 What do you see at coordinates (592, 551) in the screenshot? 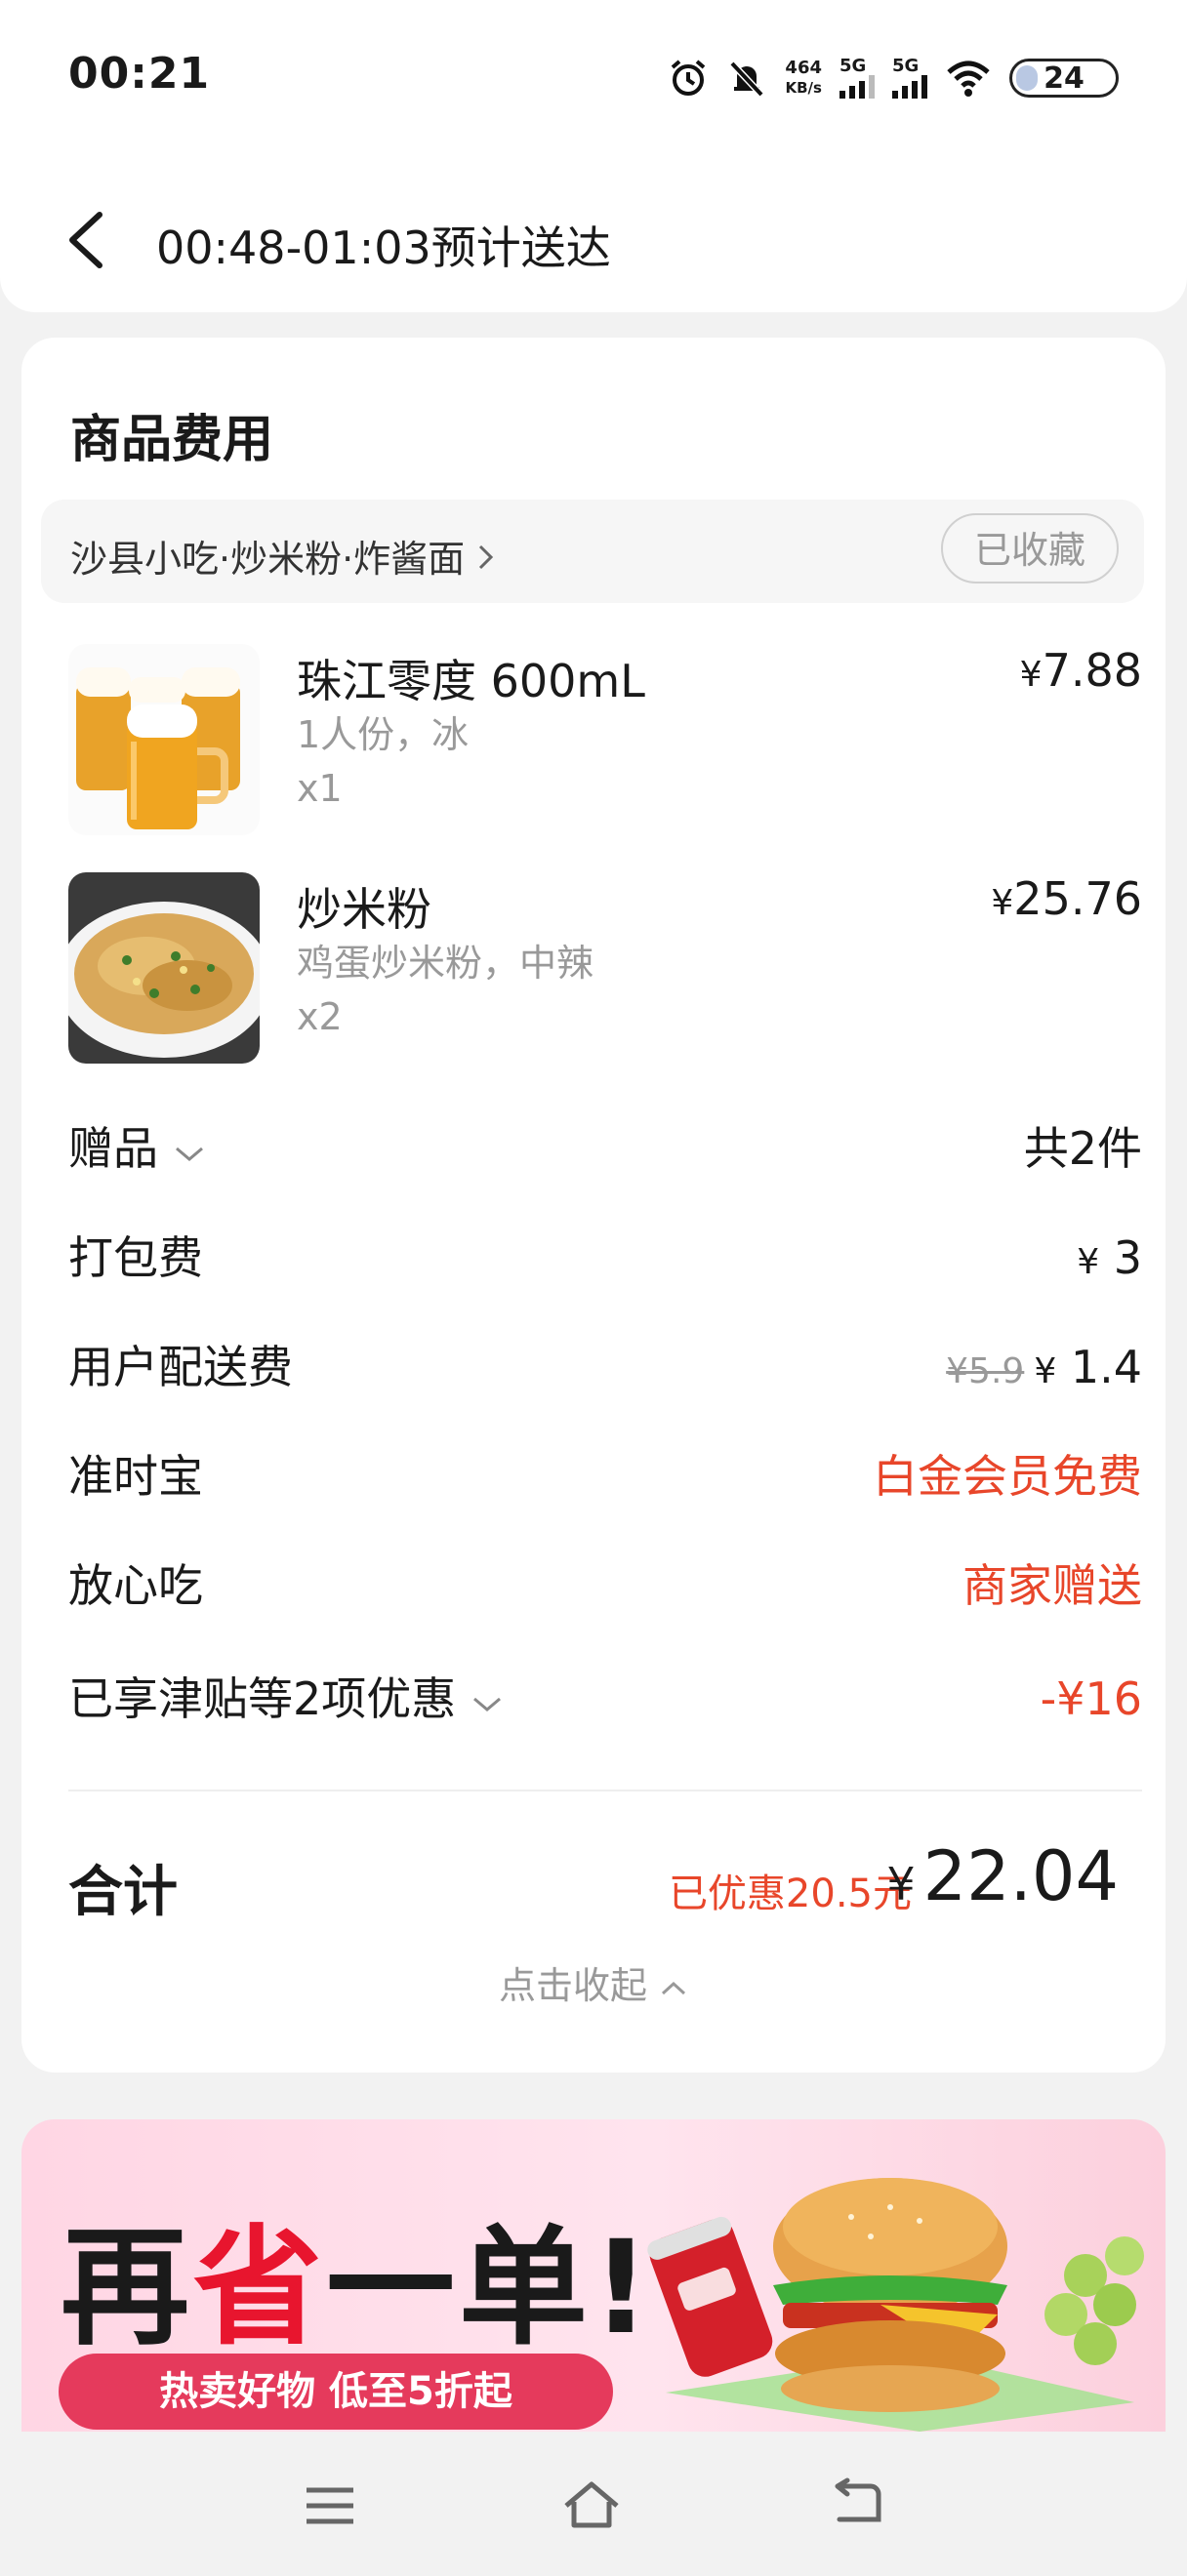
I see `shop-bar: 沙县小吃·炒米粉·炸酱面 已收藏` at bounding box center [592, 551].